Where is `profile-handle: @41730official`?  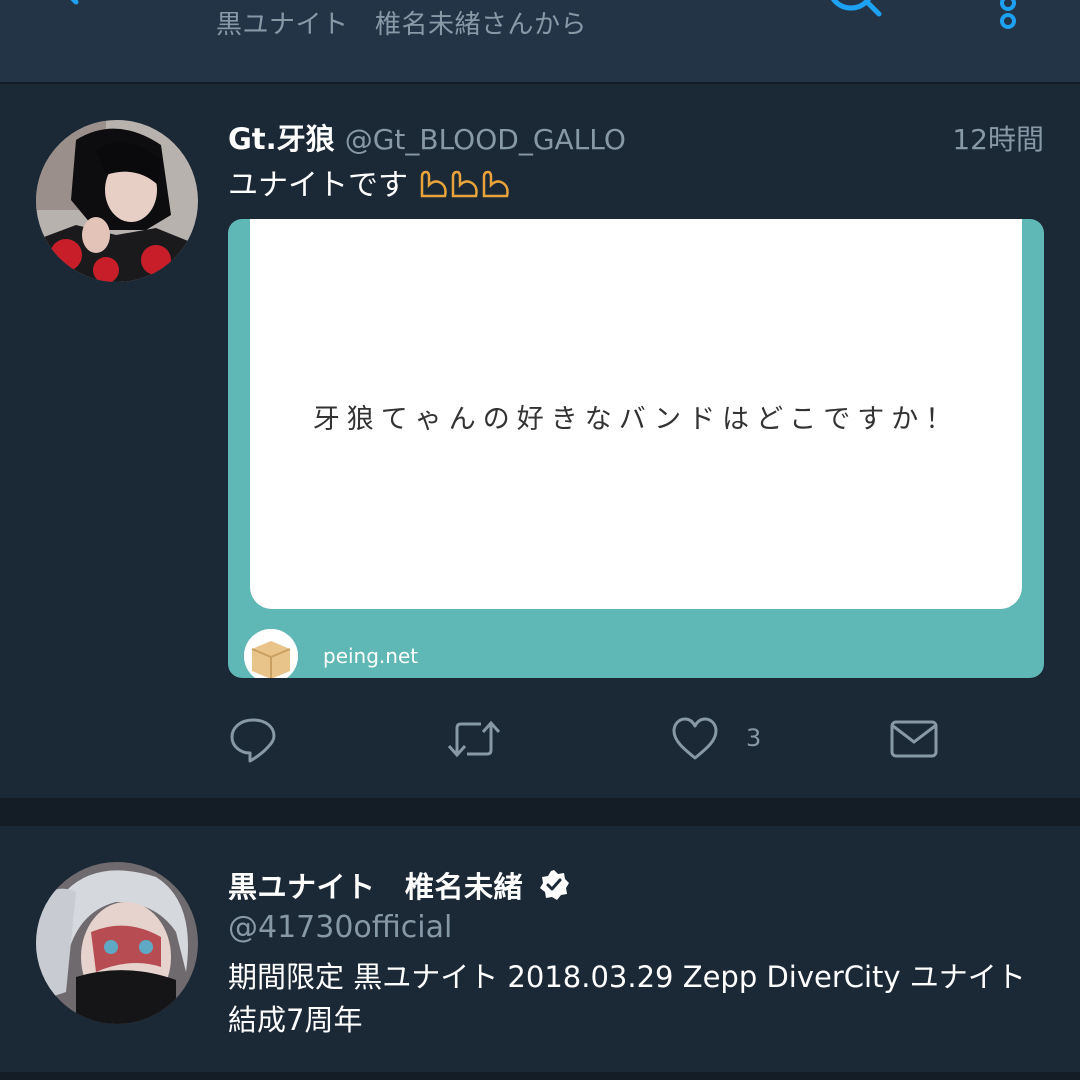 profile-handle: @41730official is located at coordinates (340, 927).